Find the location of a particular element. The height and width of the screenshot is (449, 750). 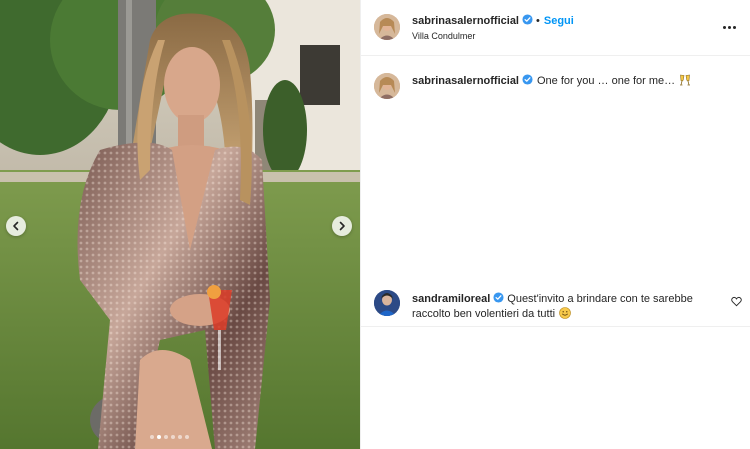

author-avatar is located at coordinates (387, 27).